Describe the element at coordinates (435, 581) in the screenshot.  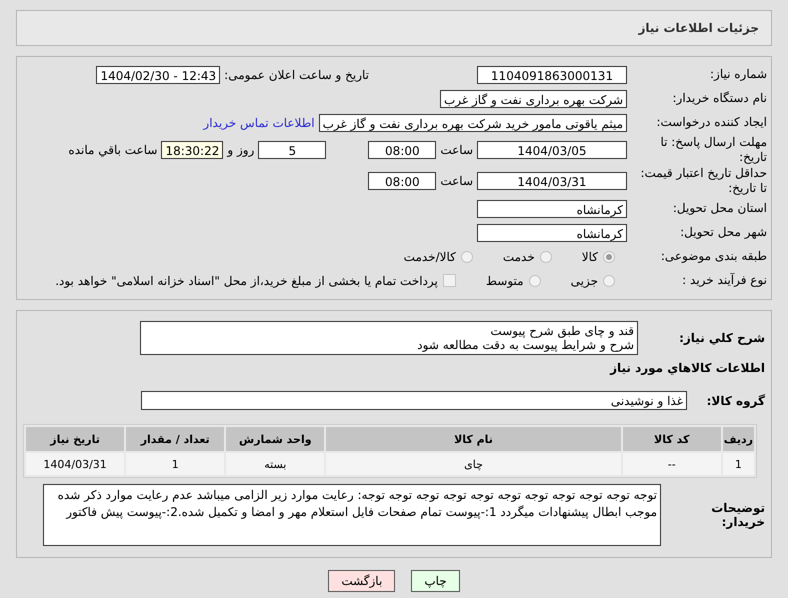
I see `print-button: چاپ` at that location.